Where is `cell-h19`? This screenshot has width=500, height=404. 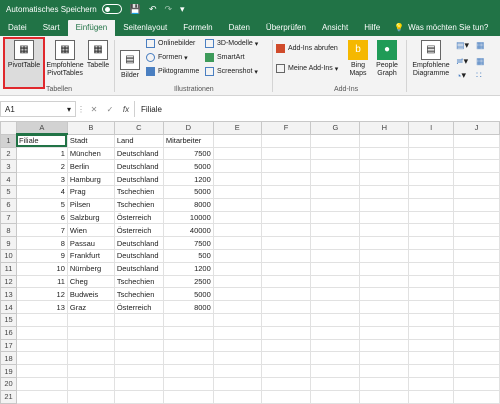 cell-h19 is located at coordinates (384, 371).